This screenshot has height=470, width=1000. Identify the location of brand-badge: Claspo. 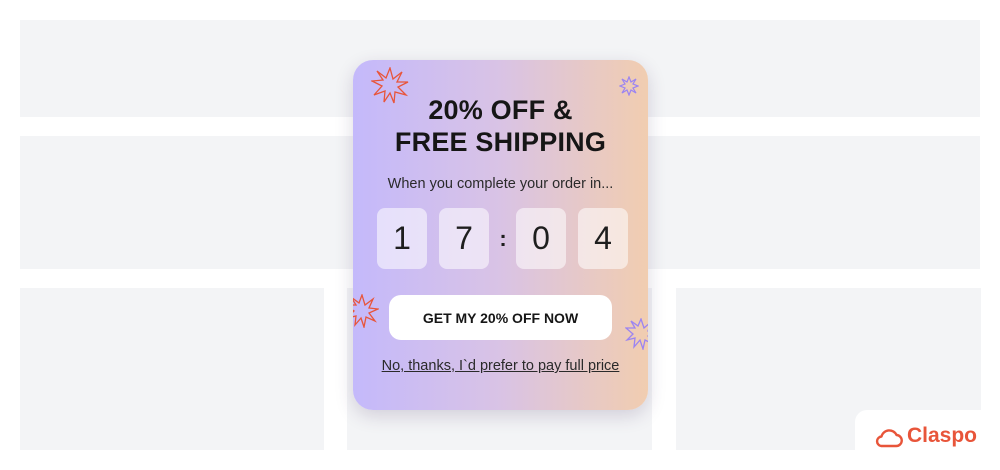
(927, 440).